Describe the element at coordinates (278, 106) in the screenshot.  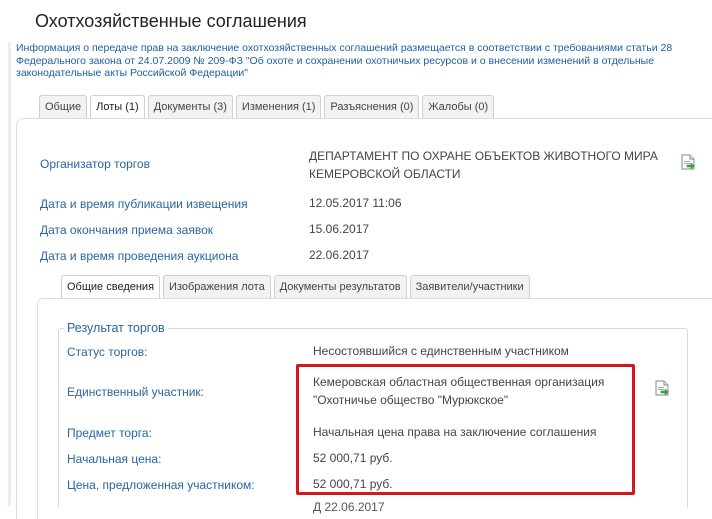
I see `tab-changes: Изменения (1)` at that location.